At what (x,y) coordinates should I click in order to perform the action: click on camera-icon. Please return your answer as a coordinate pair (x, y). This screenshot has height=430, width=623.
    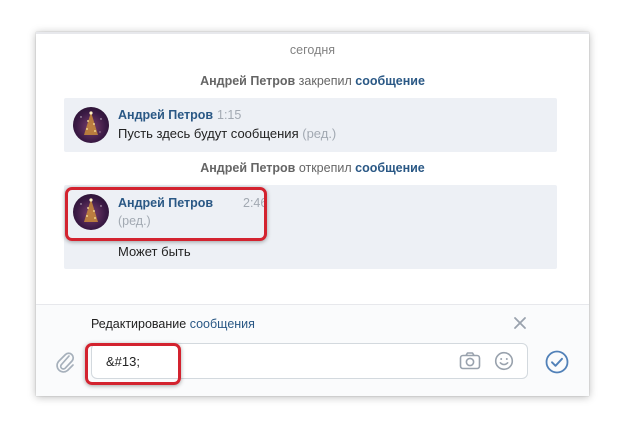
    Looking at the image, I should click on (470, 361).